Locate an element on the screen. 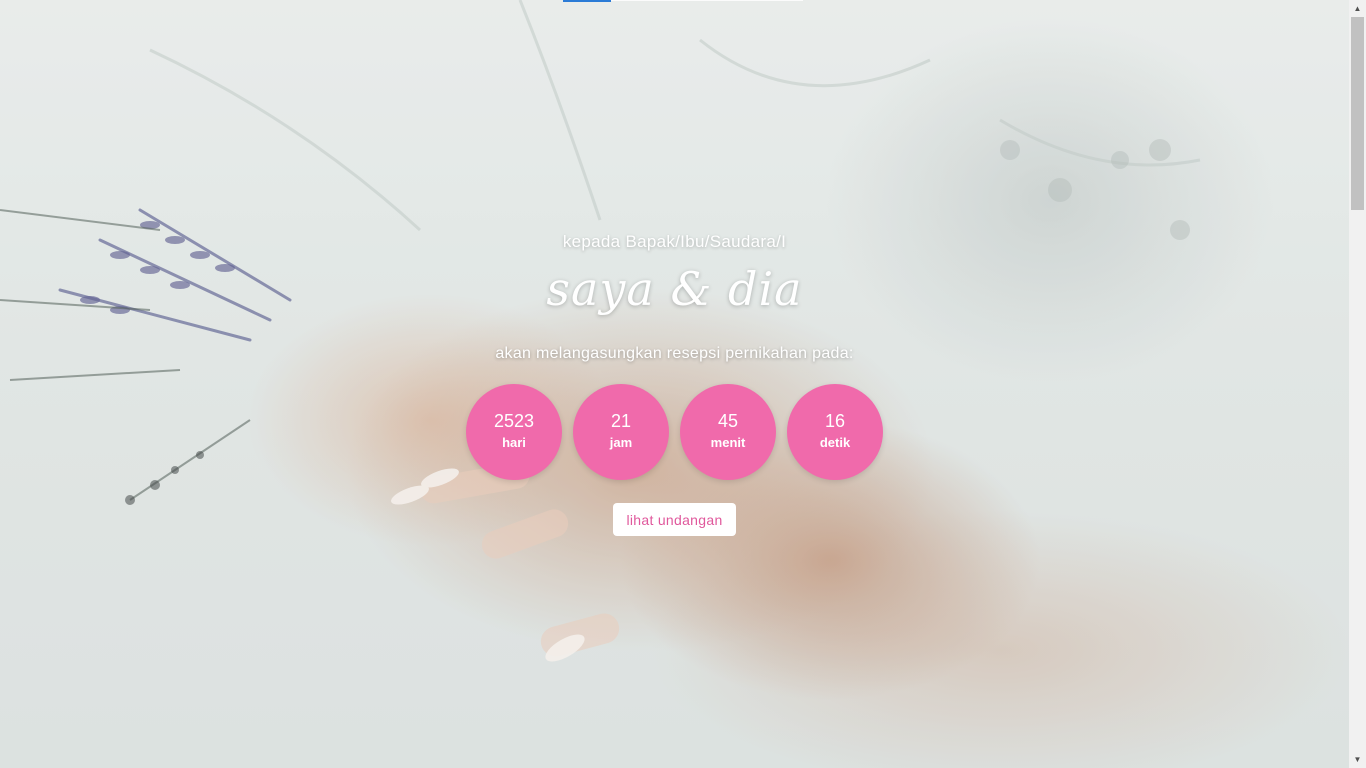 The width and height of the screenshot is (1366, 768). countdown-minutes: 45 menit is located at coordinates (728, 432).